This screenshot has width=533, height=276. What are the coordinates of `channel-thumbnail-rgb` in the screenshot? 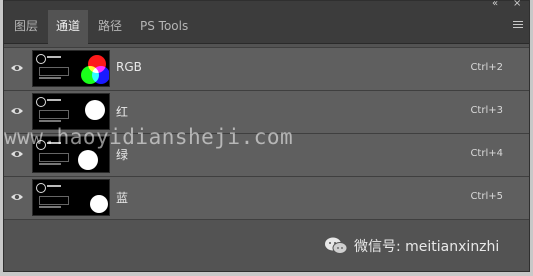 It's located at (71, 68).